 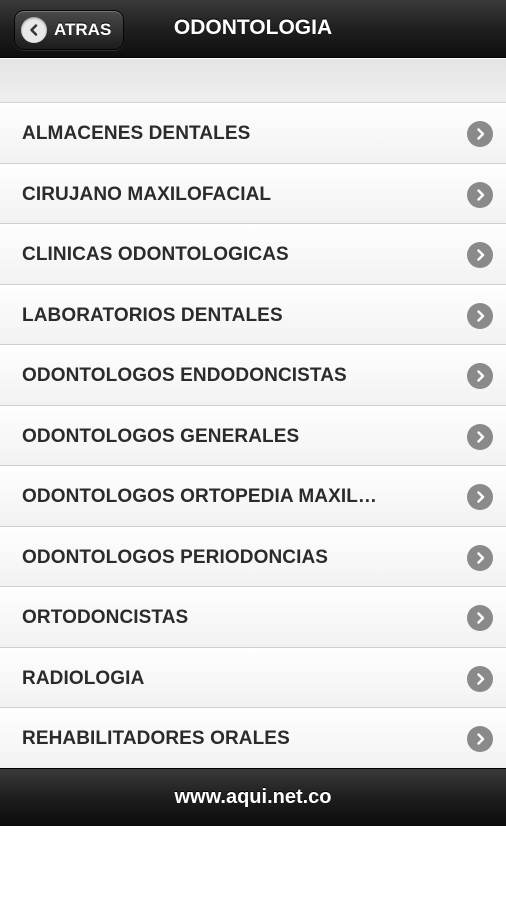 I want to click on footer-bar: www.aqui.net.co, so click(x=253, y=797).